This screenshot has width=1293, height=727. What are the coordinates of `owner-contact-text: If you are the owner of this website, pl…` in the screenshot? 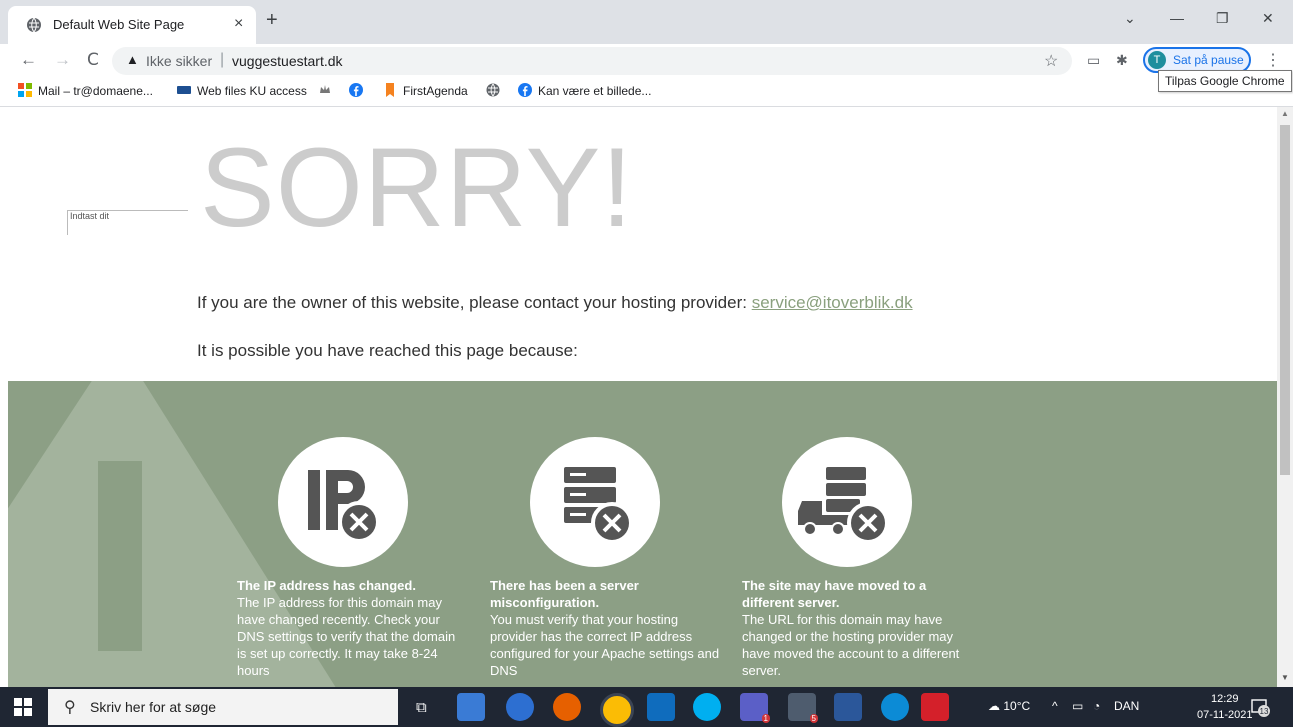 It's located at (555, 302).